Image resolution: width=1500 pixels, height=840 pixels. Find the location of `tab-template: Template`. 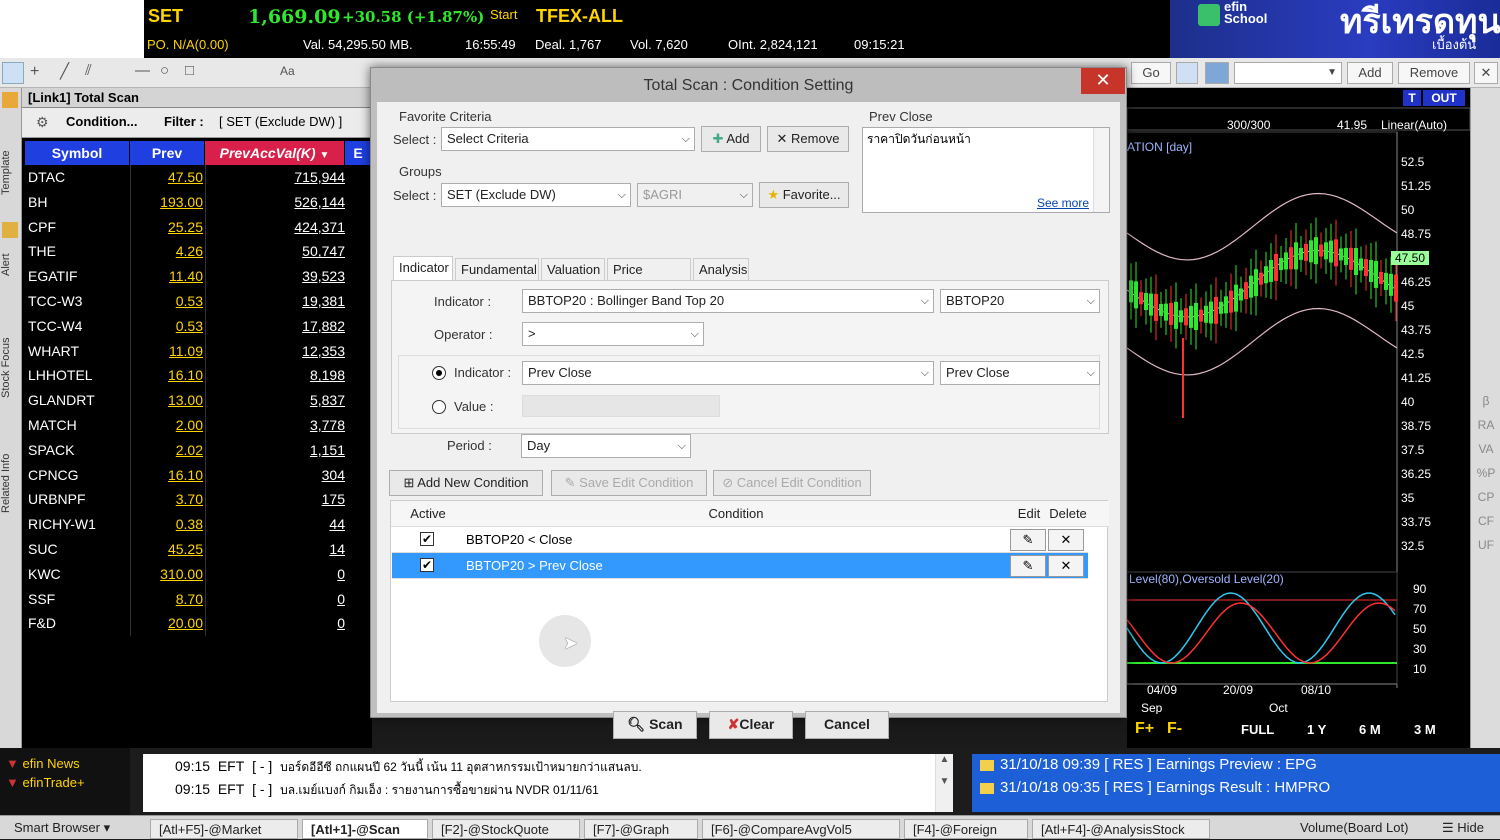

tab-template: Template is located at coordinates (10, 173).